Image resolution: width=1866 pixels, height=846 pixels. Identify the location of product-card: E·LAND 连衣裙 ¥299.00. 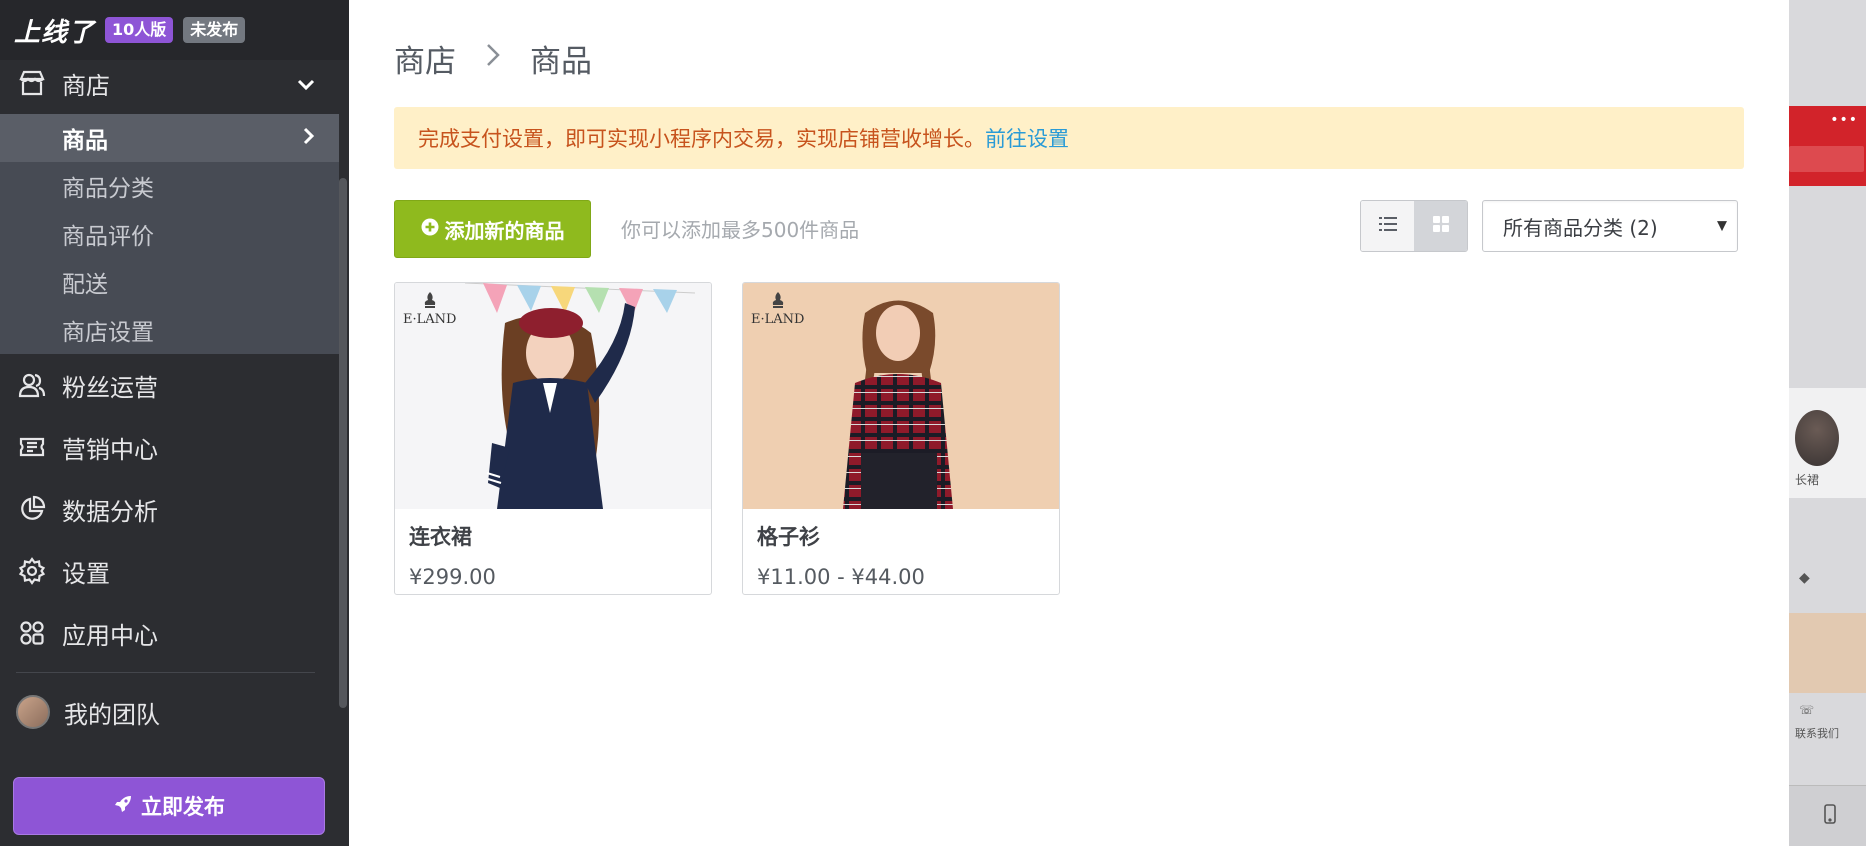
(553, 438).